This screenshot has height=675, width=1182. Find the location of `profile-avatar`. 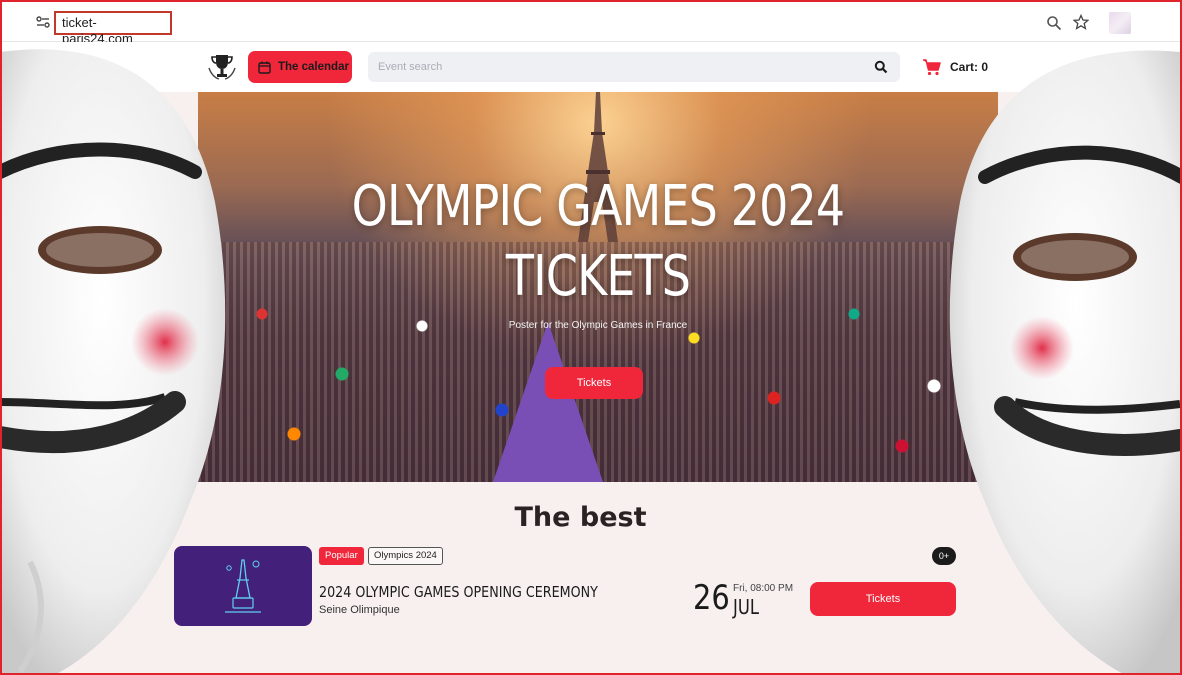

profile-avatar is located at coordinates (1120, 23).